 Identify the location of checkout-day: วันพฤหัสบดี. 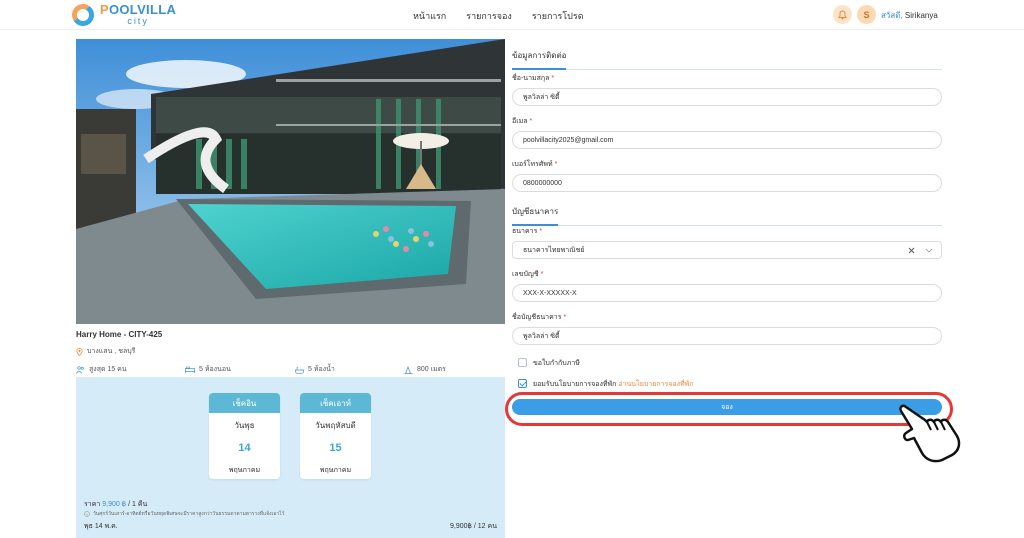
(335, 425).